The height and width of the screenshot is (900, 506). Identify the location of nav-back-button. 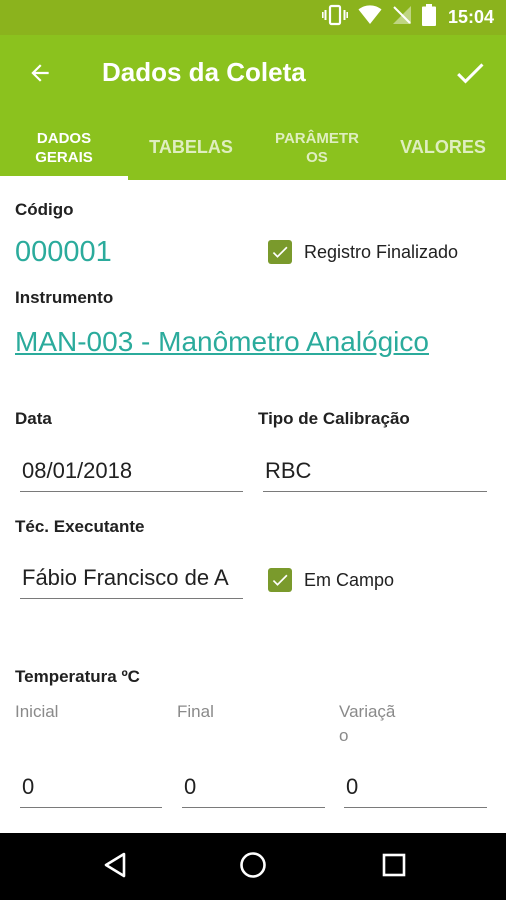
(115, 867).